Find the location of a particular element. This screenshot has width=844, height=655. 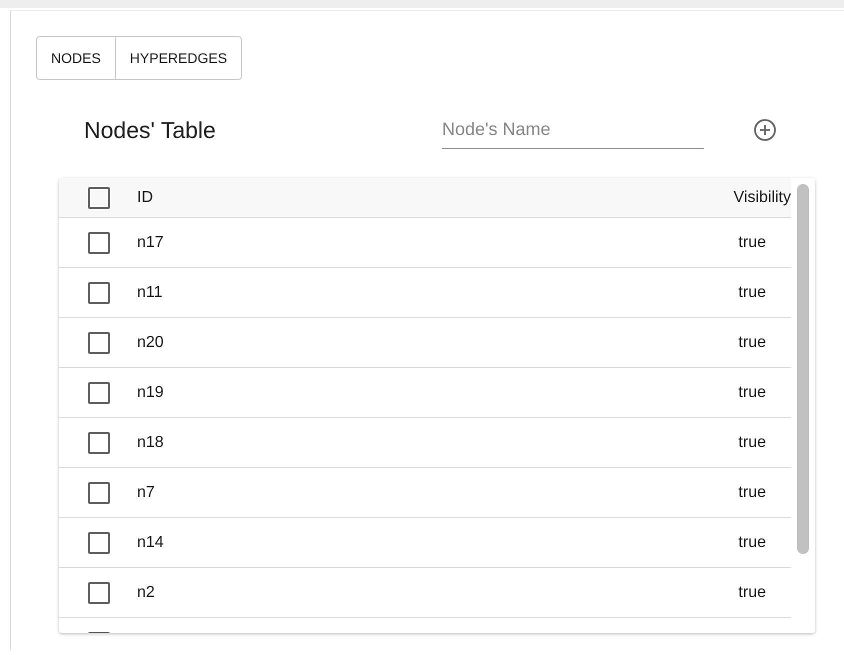

table-cell-text: n18 is located at coordinates (151, 443).